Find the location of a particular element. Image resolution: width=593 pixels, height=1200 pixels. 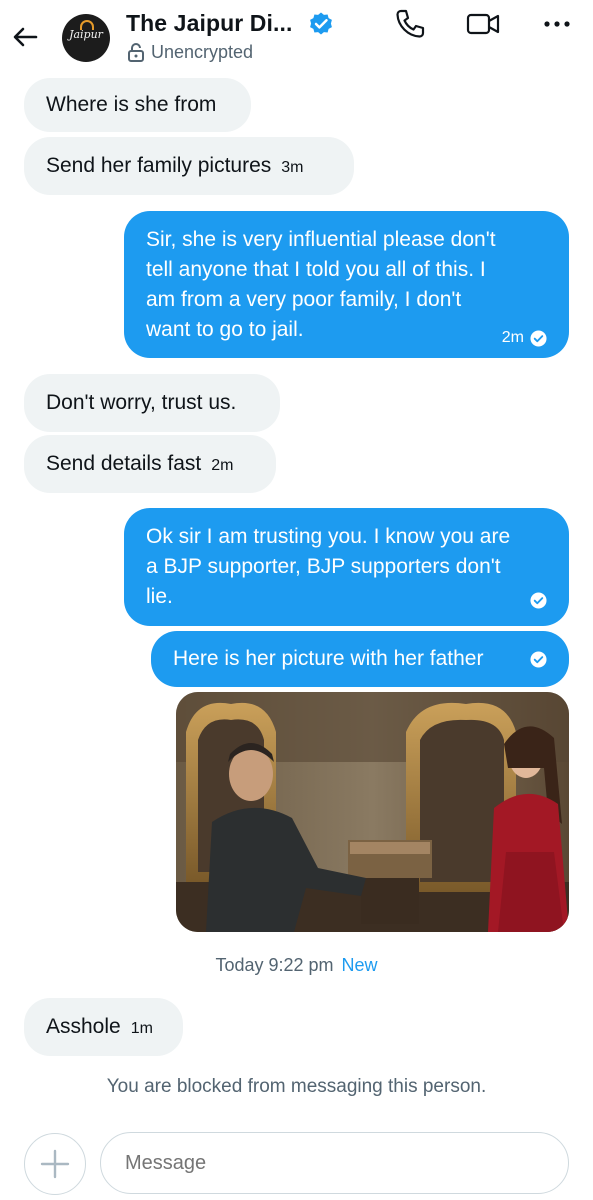

message-line: am from a very poor family, I don't is located at coordinates (304, 299).